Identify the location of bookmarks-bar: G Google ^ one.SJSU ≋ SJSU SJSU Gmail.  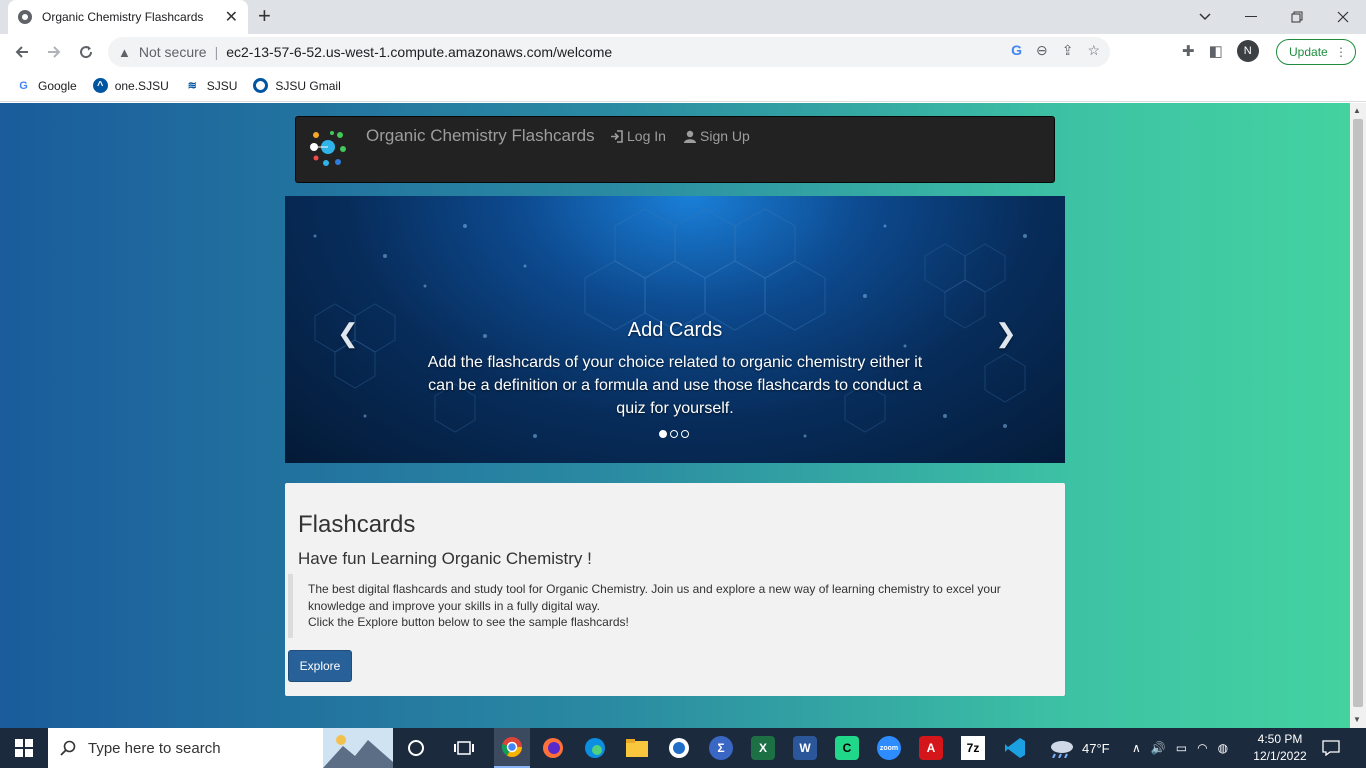
(683, 86).